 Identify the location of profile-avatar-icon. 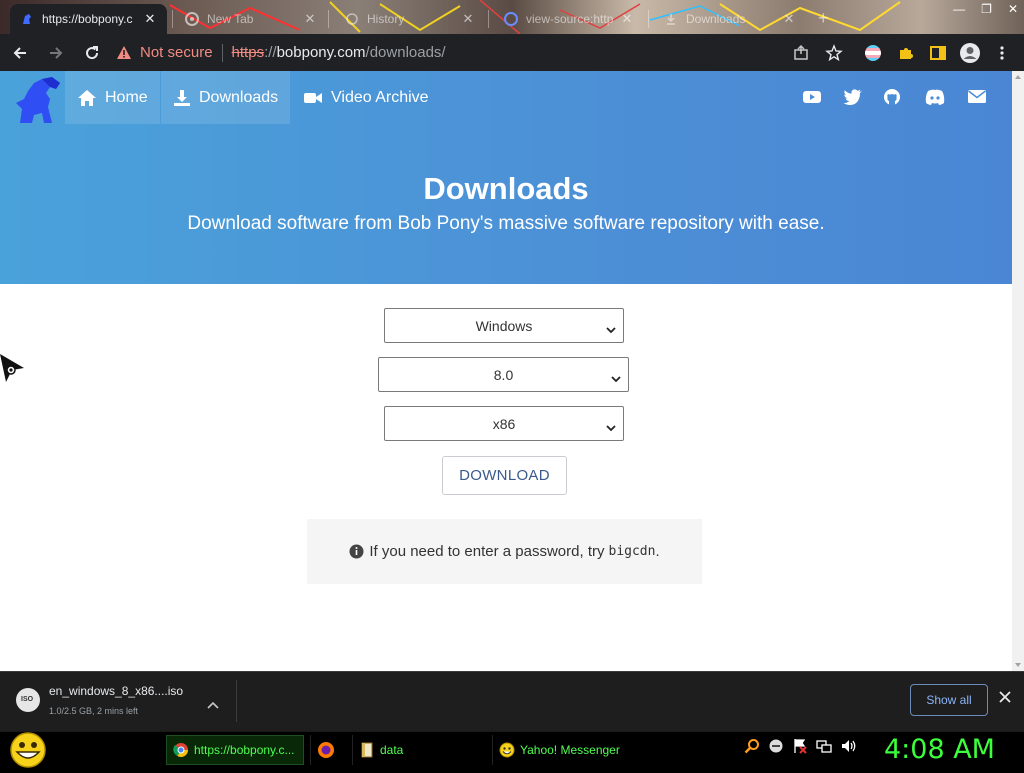
(970, 53).